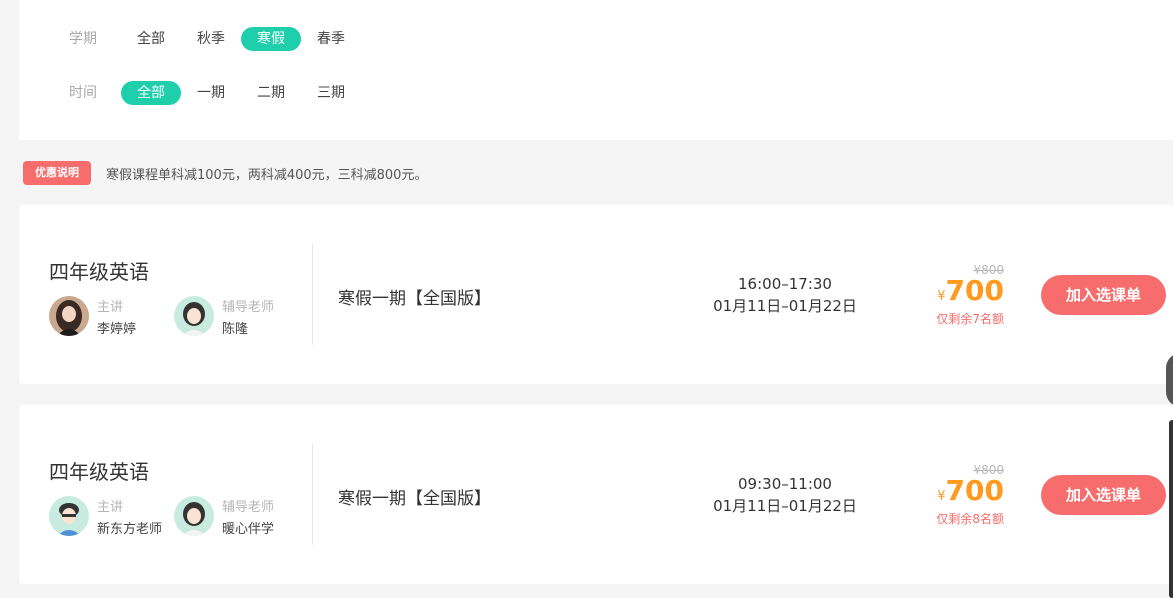  I want to click on floating-widget, so click(1169, 380).